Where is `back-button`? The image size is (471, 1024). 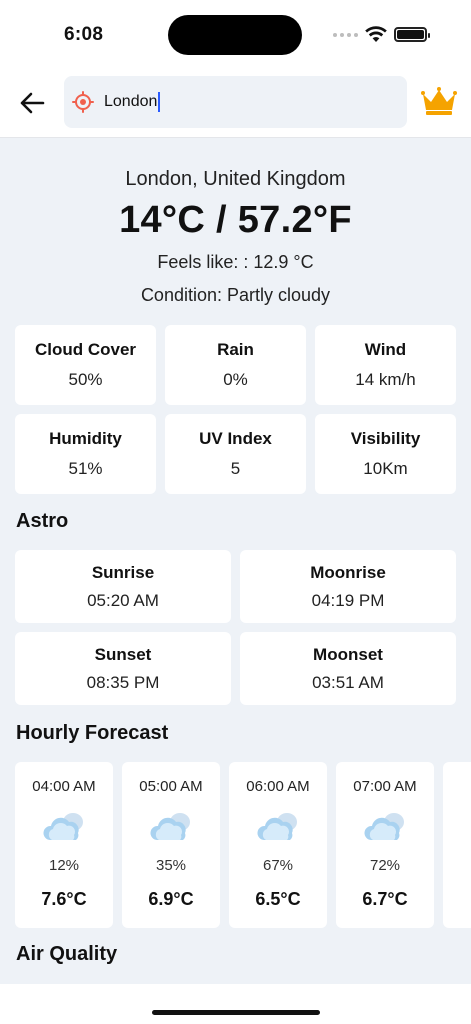
back-button is located at coordinates (32, 103).